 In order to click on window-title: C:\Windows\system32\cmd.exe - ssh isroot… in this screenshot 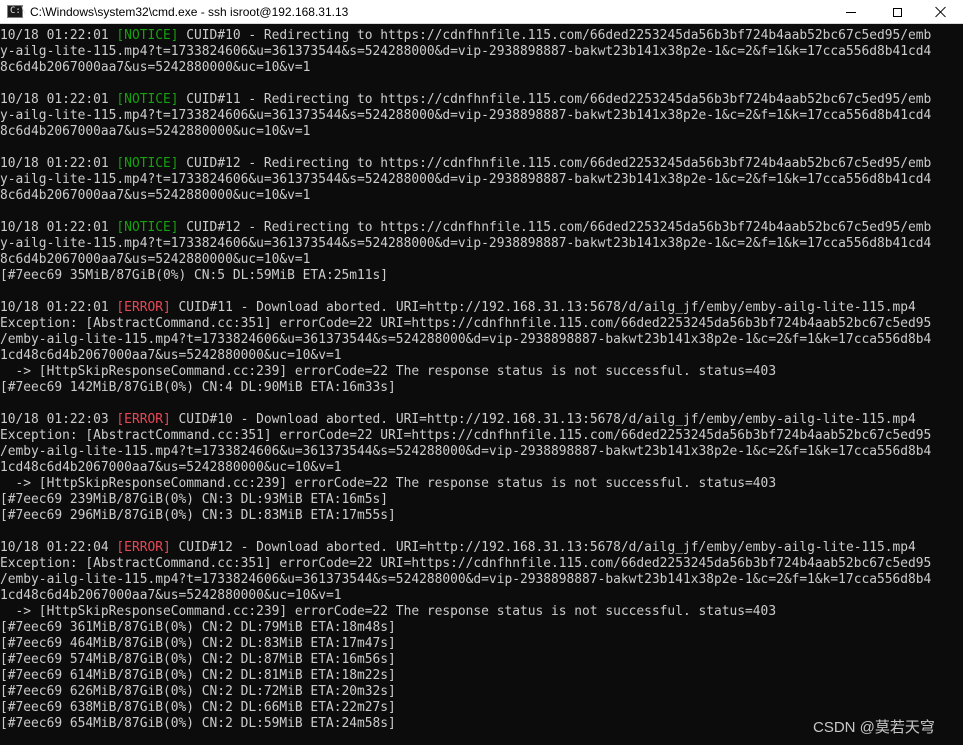, I will do `click(189, 12)`.